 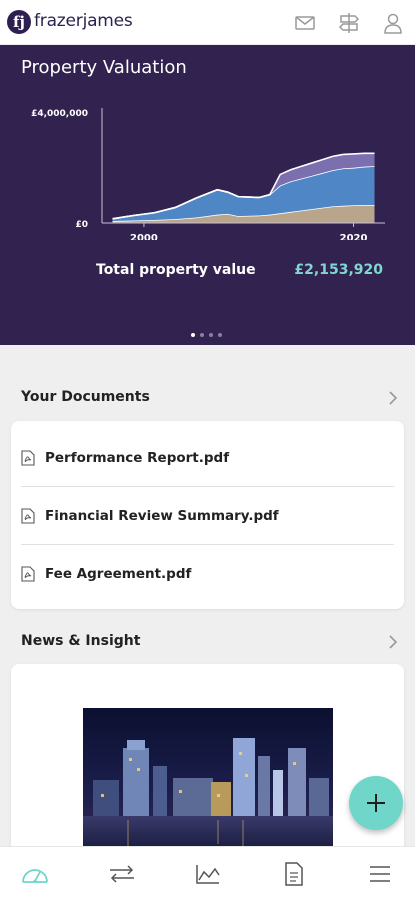 What do you see at coordinates (81, 225) in the screenshot?
I see `y-tick-label: £0` at bounding box center [81, 225].